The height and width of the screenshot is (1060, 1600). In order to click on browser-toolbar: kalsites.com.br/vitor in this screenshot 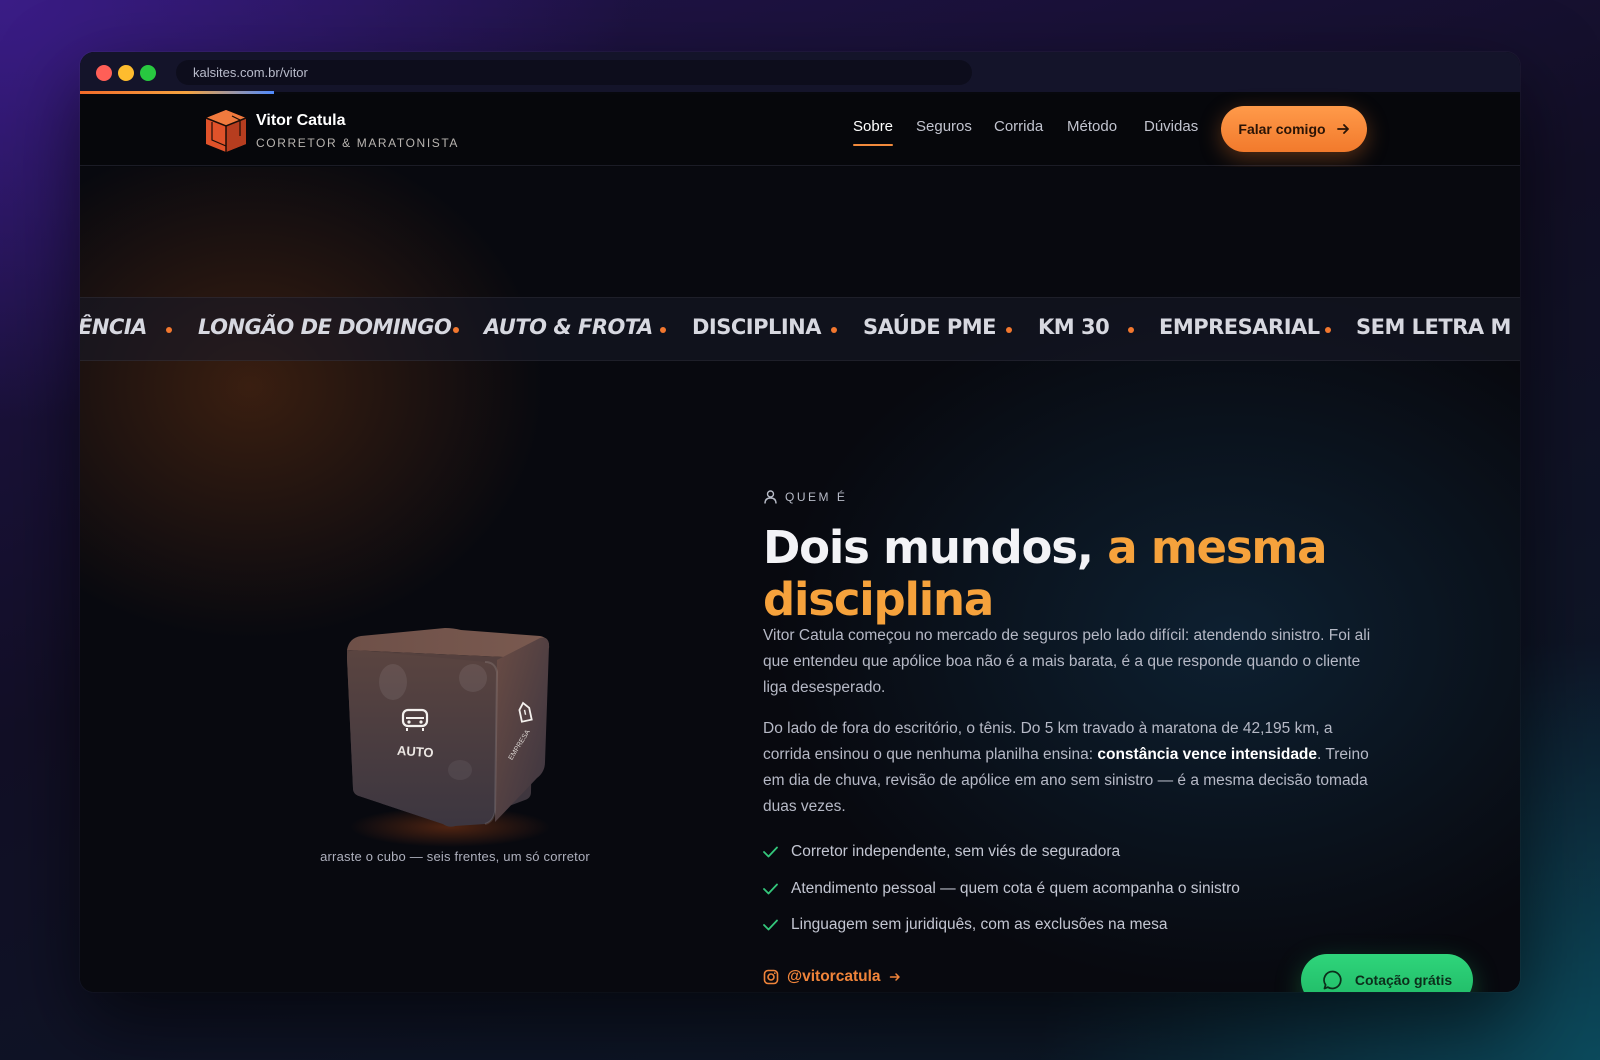, I will do `click(800, 72)`.